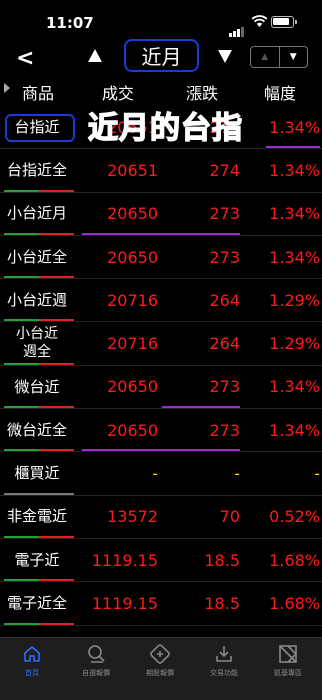 The width and height of the screenshot is (322, 700). I want to click on row-price: -, so click(155, 474).